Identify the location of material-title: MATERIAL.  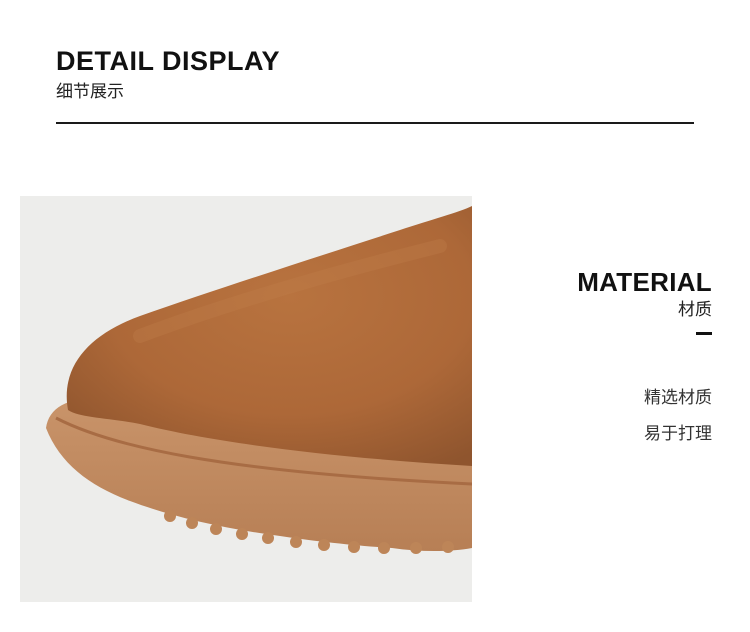
(644, 282).